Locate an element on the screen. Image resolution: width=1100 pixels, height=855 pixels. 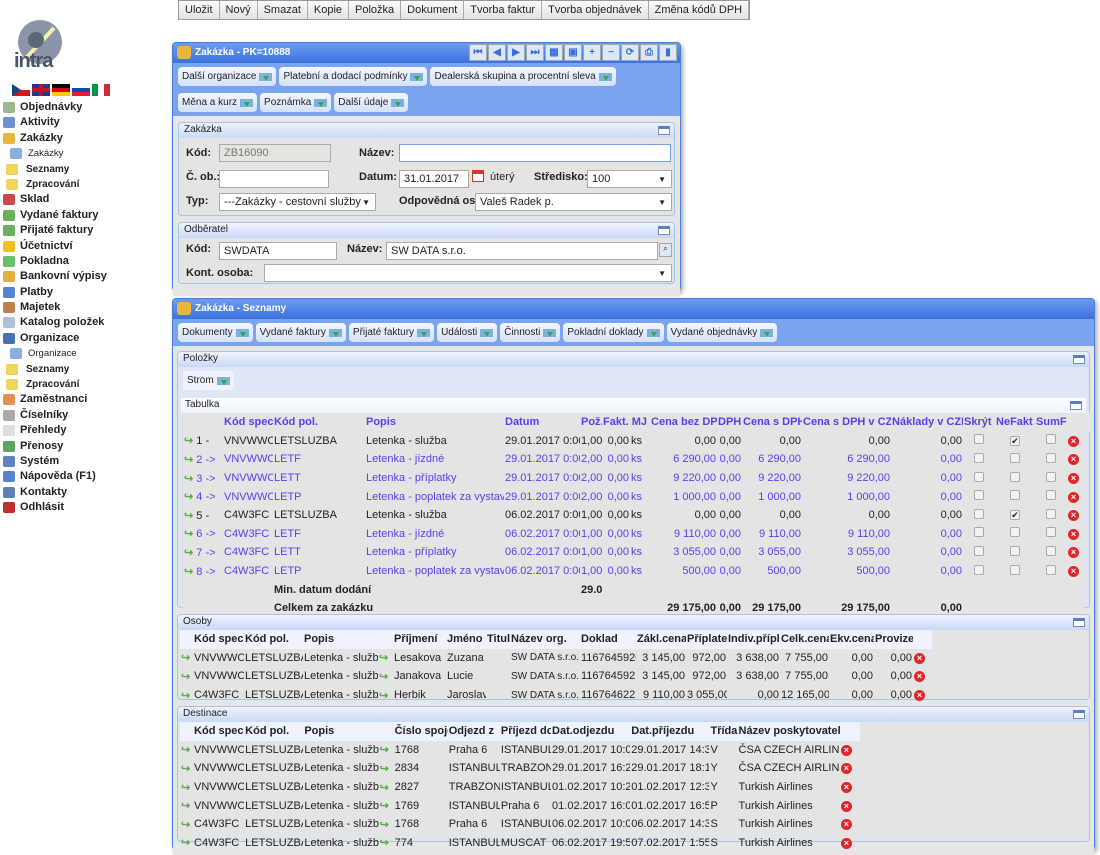
sidebar-item: Organizace is located at coordinates (85, 353).